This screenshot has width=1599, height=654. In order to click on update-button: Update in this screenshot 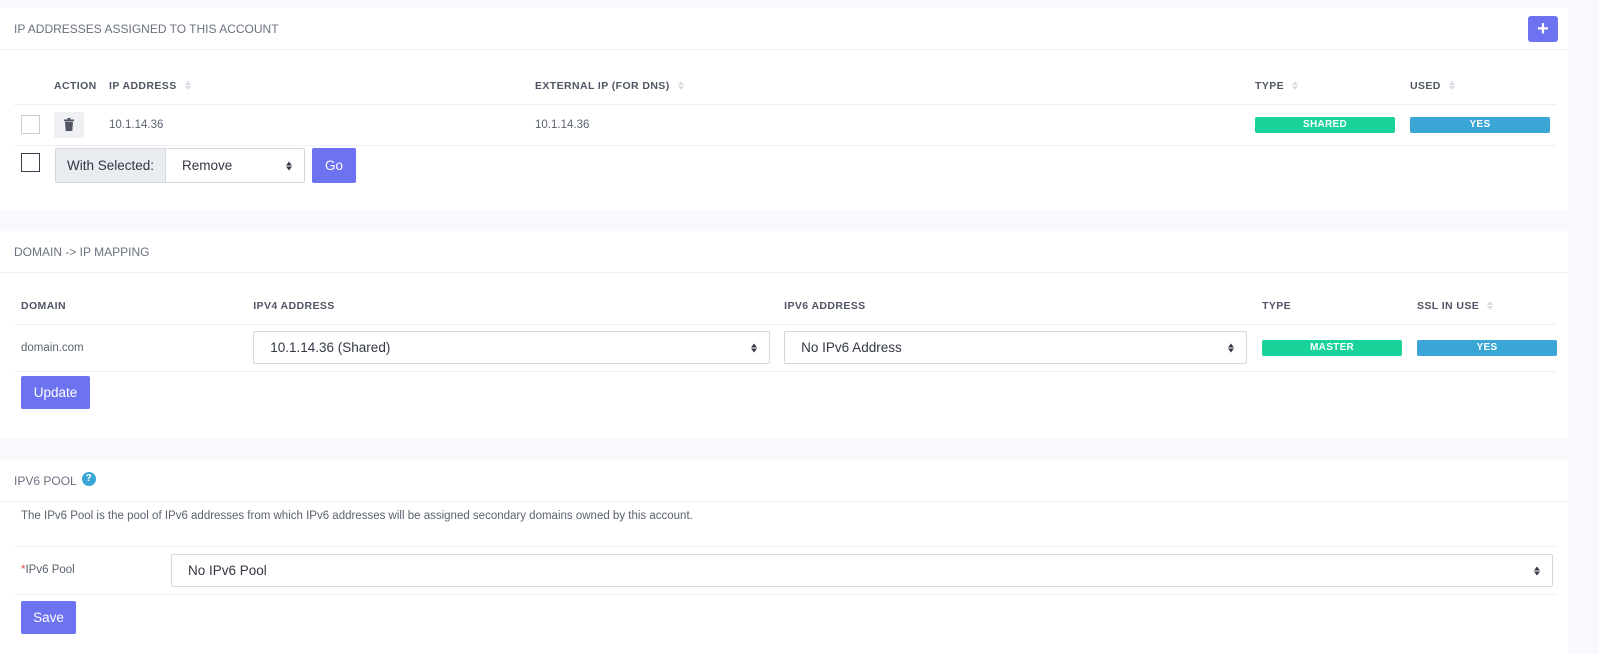, I will do `click(55, 392)`.